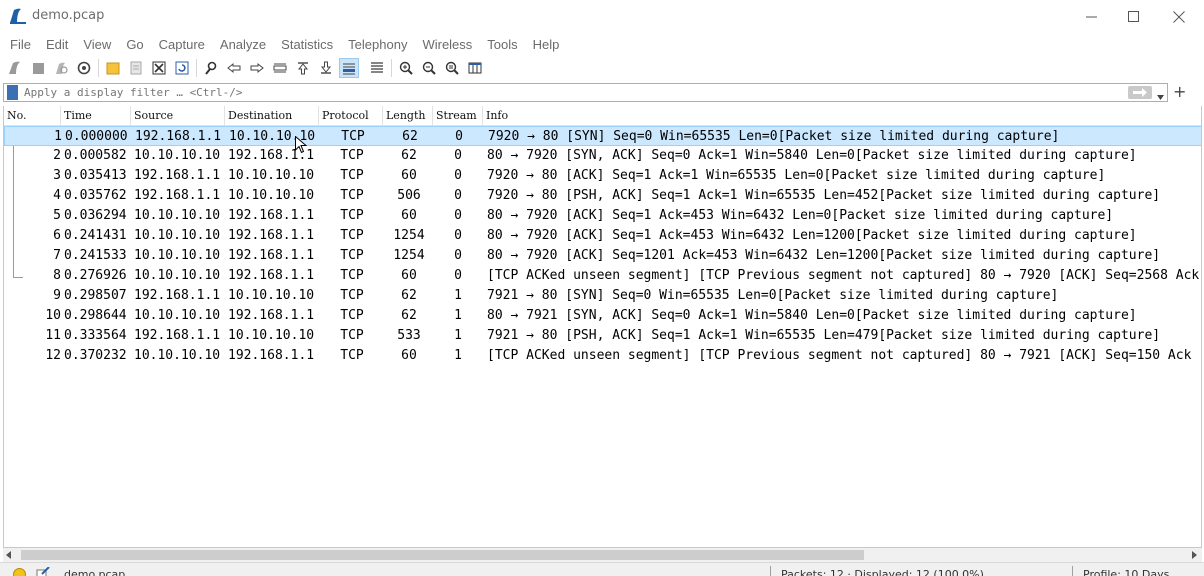 This screenshot has height=576, width=1204. I want to click on menu-telephony: Telephony, so click(377, 44).